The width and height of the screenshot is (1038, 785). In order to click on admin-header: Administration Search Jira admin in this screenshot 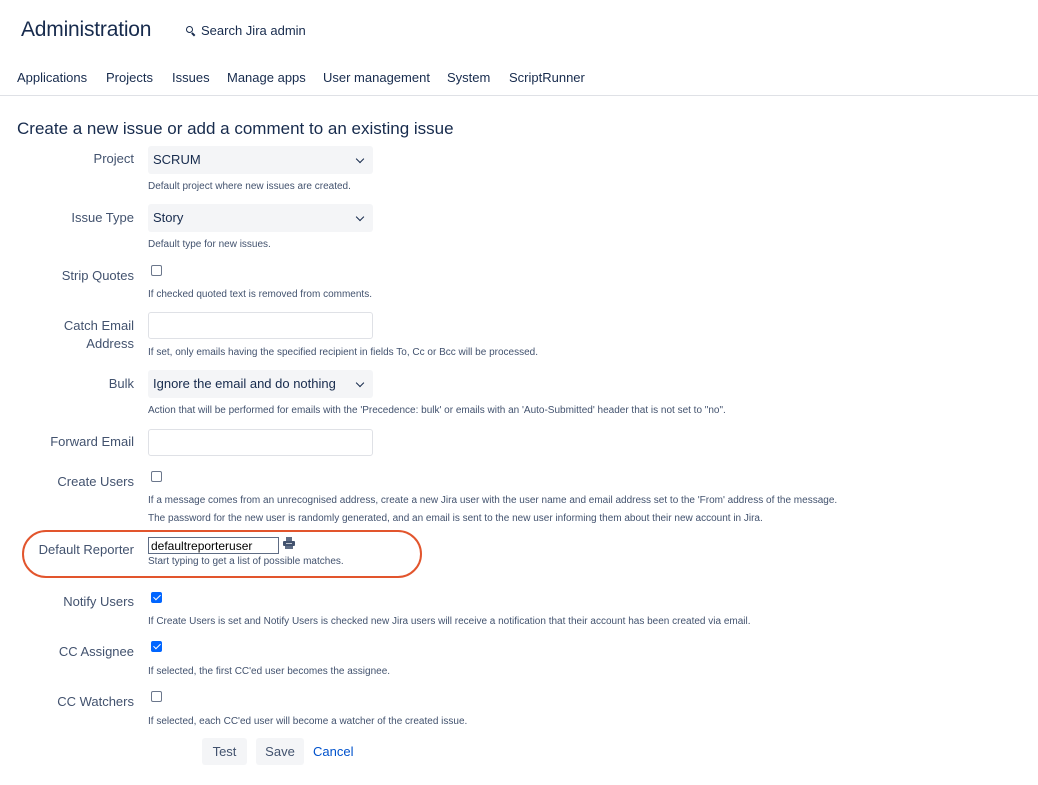, I will do `click(519, 30)`.